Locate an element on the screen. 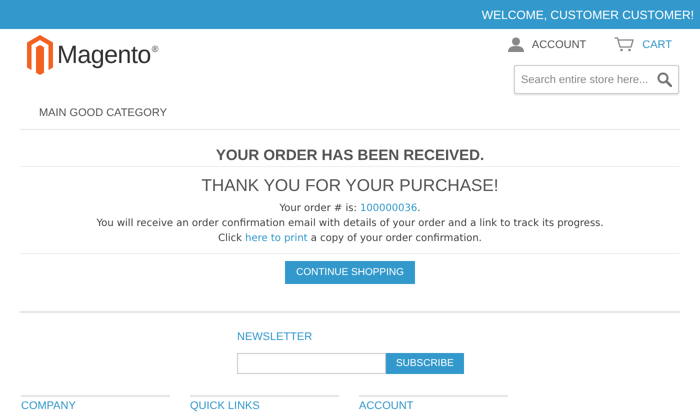 This screenshot has width=700, height=419. print-link: here to print is located at coordinates (276, 238).